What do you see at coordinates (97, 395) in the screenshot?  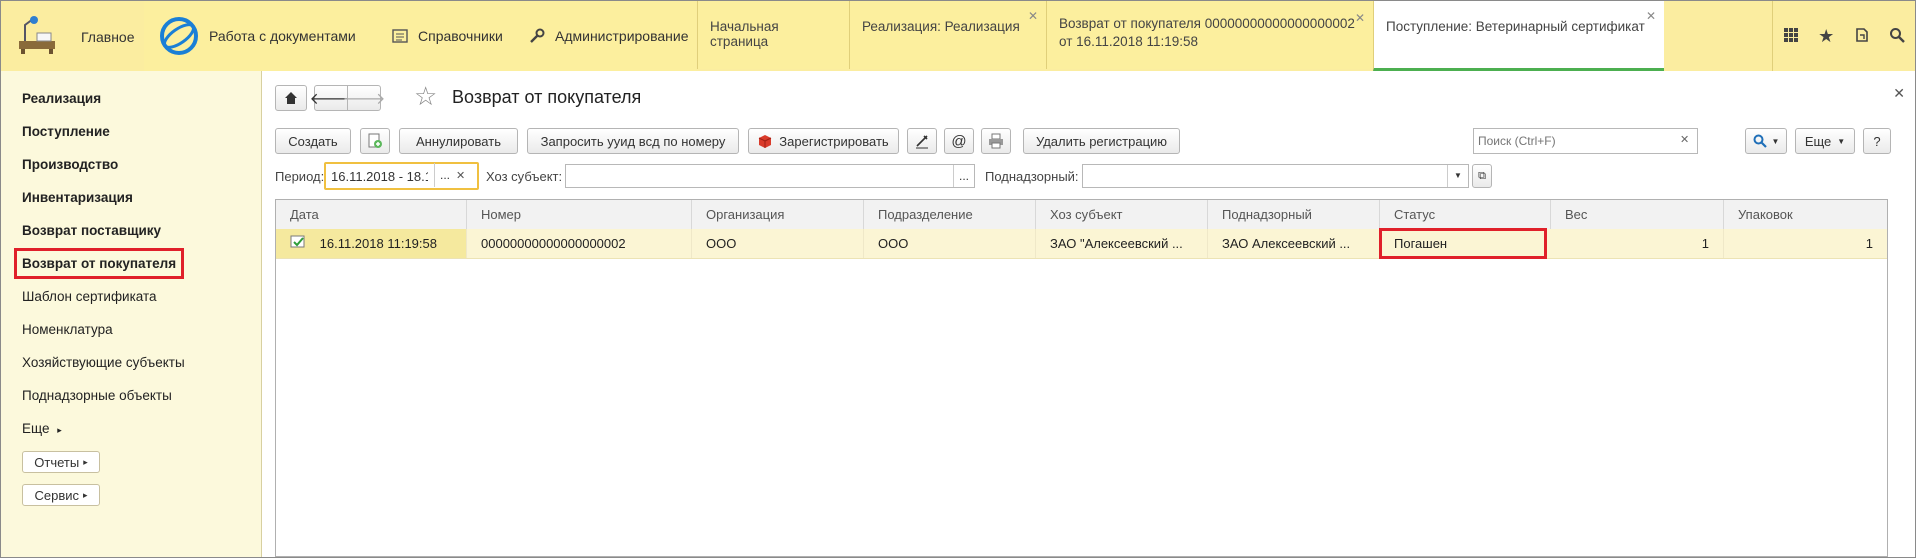 I see `sidebar-item-supervised-objects: Поднадзорные объекты` at bounding box center [97, 395].